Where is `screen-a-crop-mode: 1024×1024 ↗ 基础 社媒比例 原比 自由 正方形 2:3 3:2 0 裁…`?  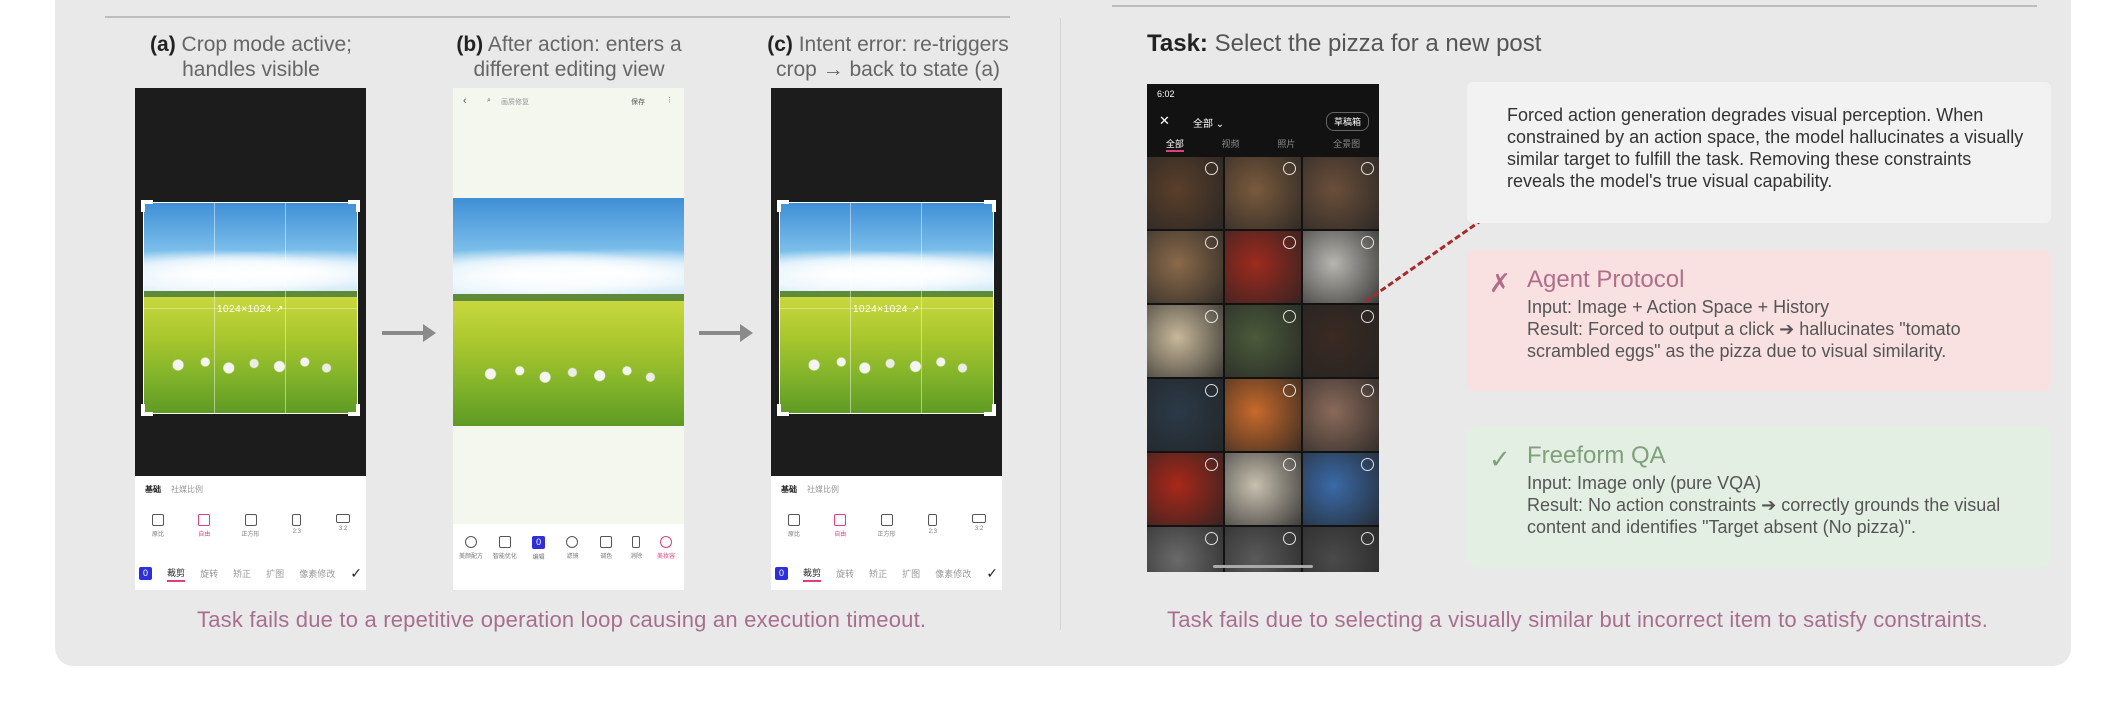 screen-a-crop-mode: 1024×1024 ↗ 基础 社媒比例 原比 自由 正方形 2:3 3:2 0 裁… is located at coordinates (250, 339).